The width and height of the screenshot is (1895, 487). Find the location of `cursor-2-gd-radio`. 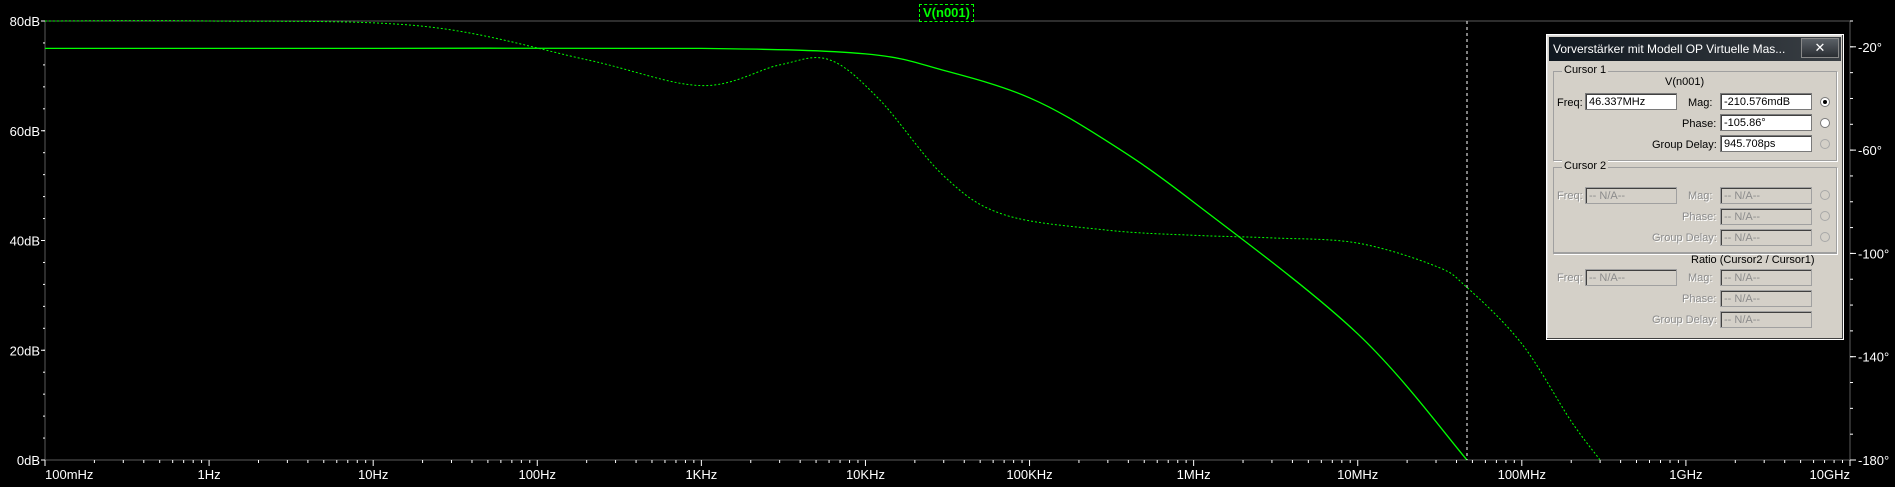

cursor-2-gd-radio is located at coordinates (1825, 237).